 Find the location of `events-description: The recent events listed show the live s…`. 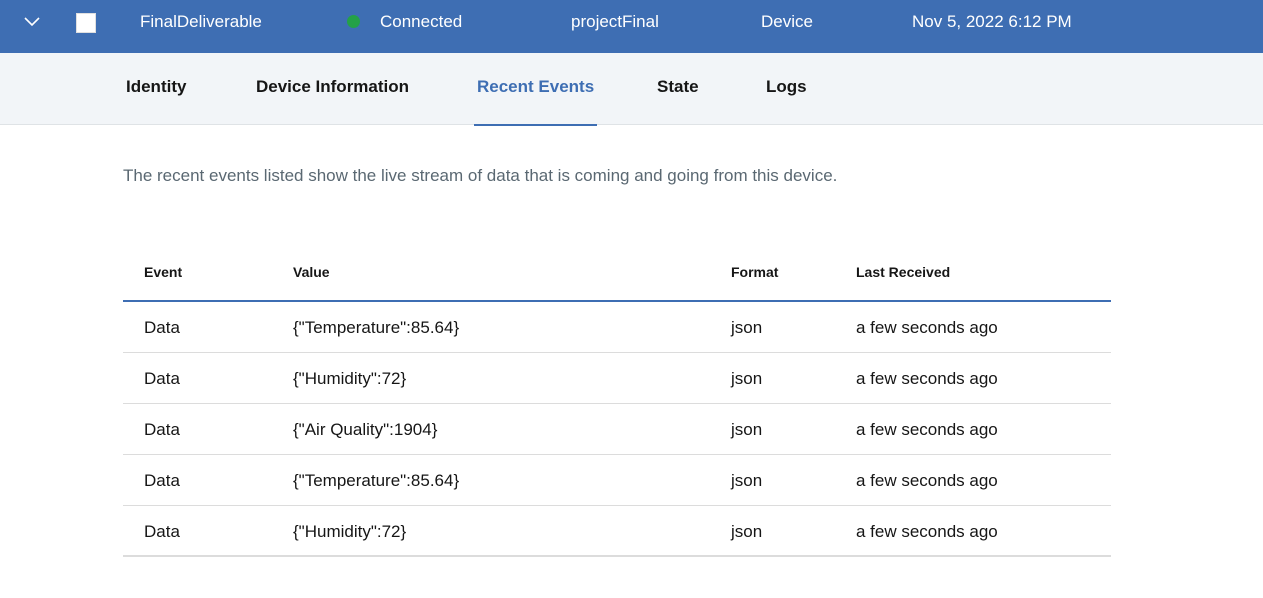

events-description: The recent events listed show the live s… is located at coordinates (480, 175).